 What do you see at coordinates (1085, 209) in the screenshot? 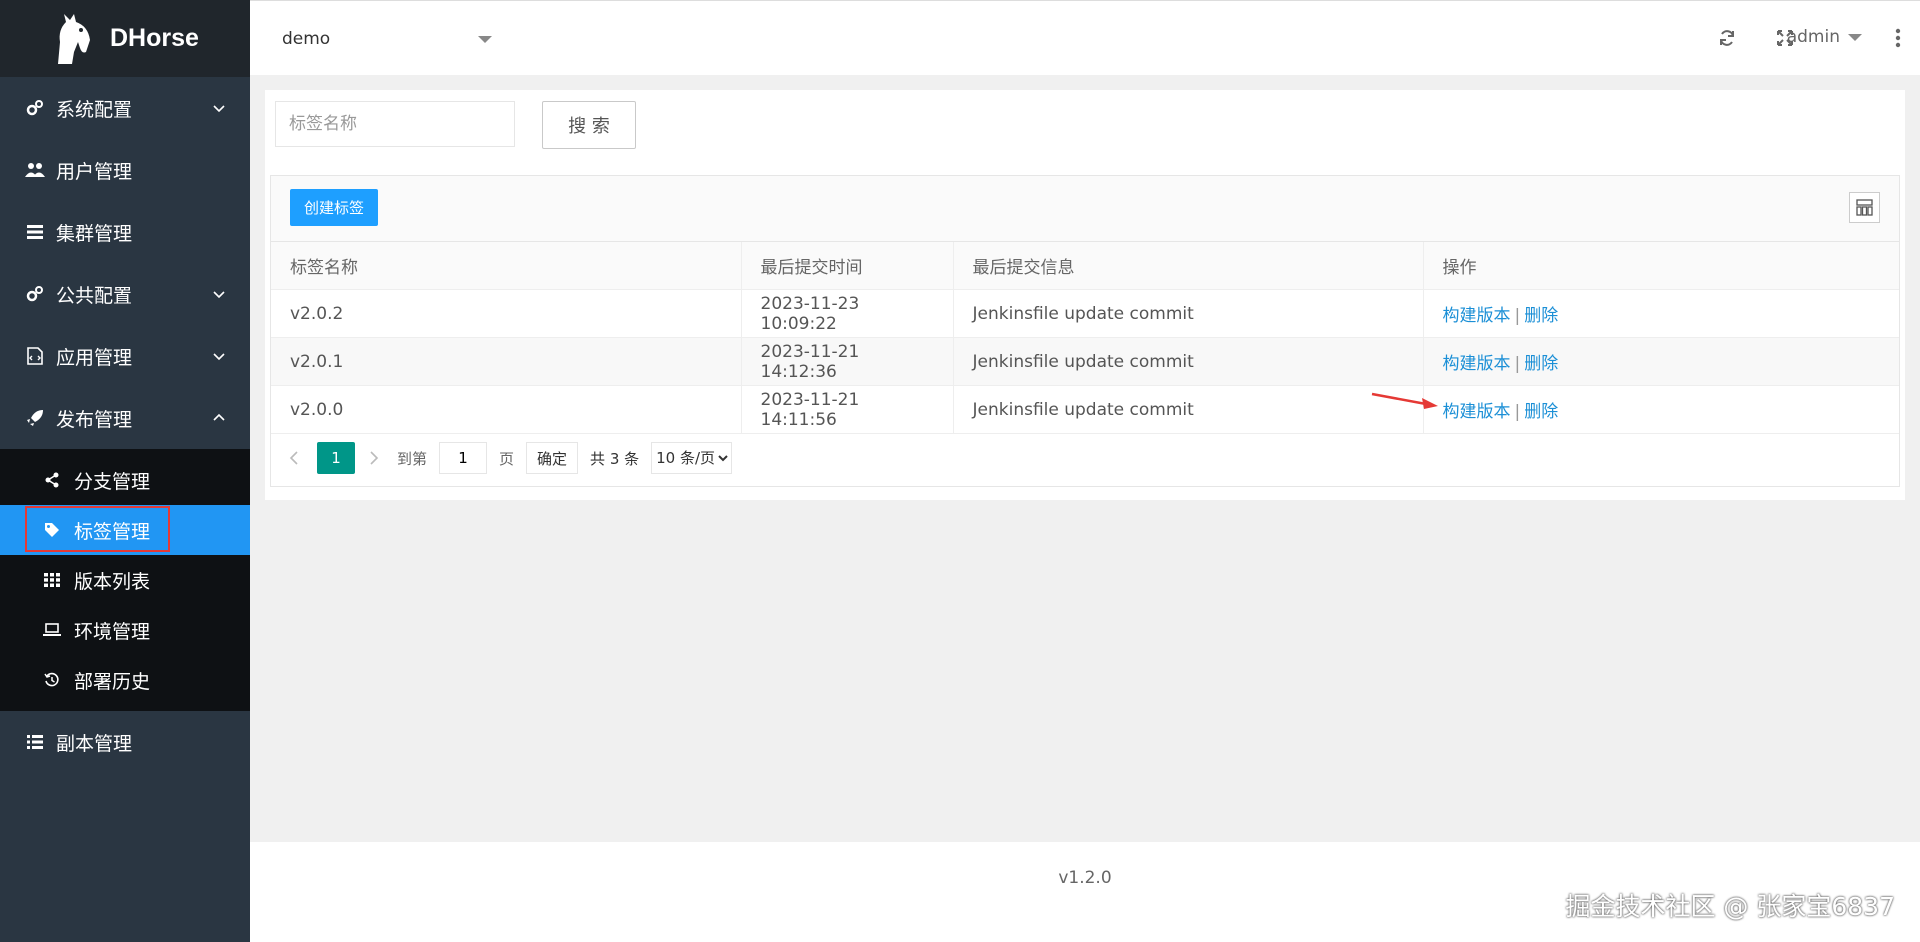
I see `table-toolbar: 创建标签` at bounding box center [1085, 209].